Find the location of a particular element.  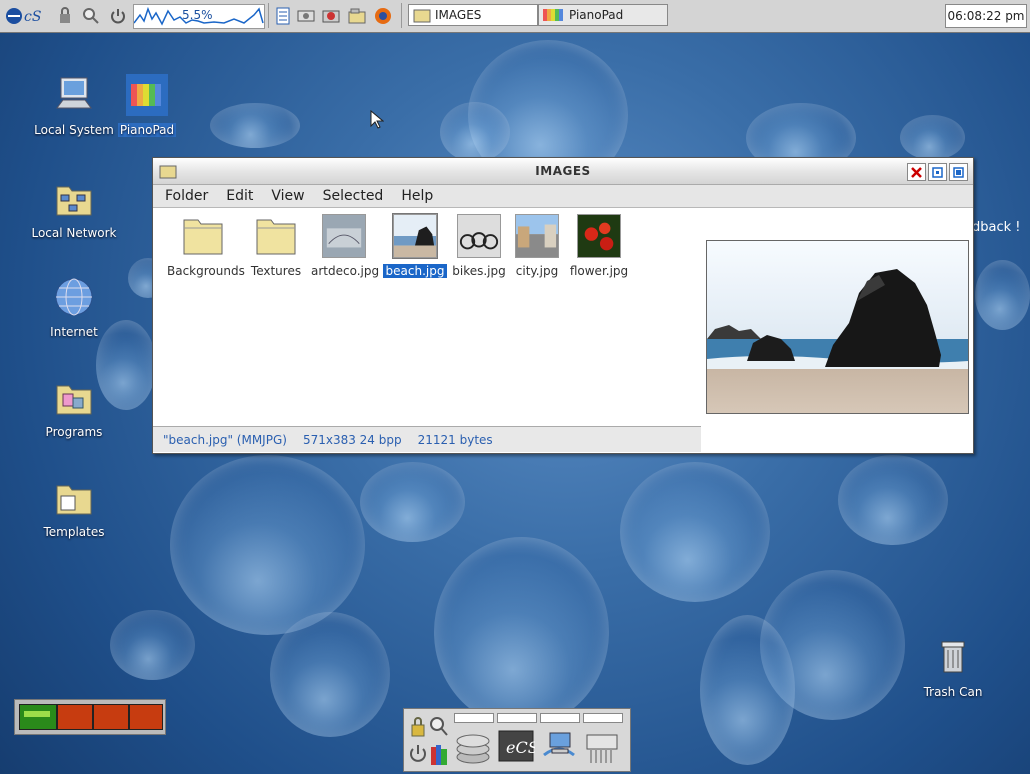

ecs-launch-button: eCS is located at coordinates (518, 745).